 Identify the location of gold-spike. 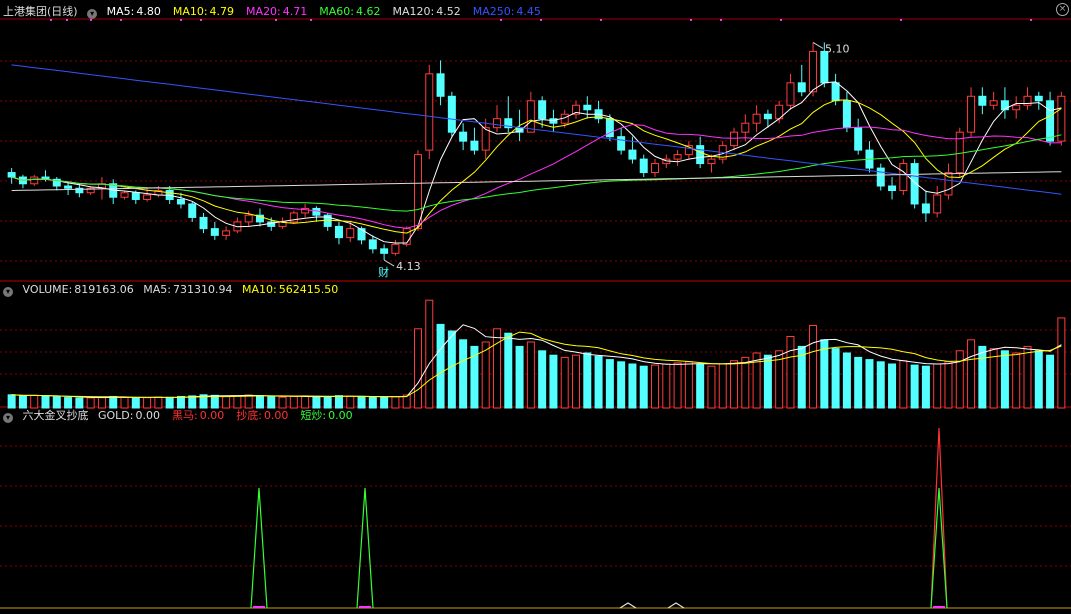
(628, 605).